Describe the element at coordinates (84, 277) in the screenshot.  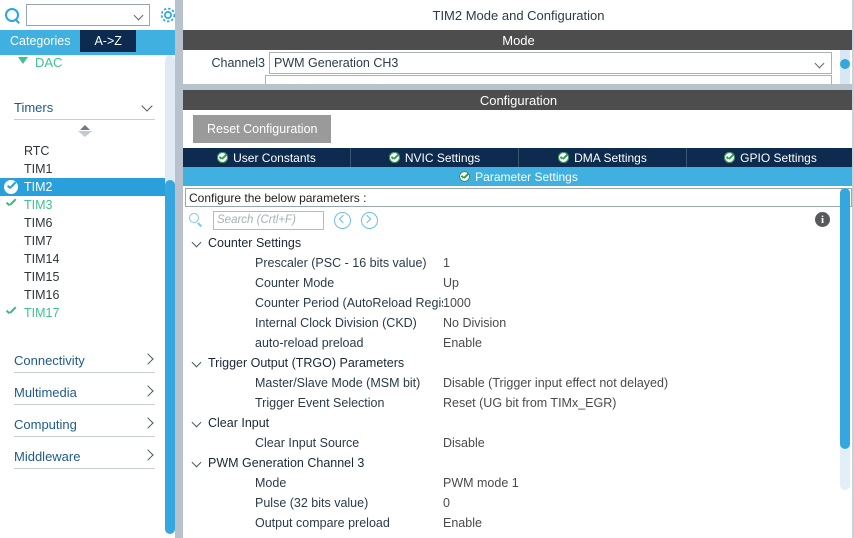
I see `sidebar-item-tim15: TIM15` at that location.